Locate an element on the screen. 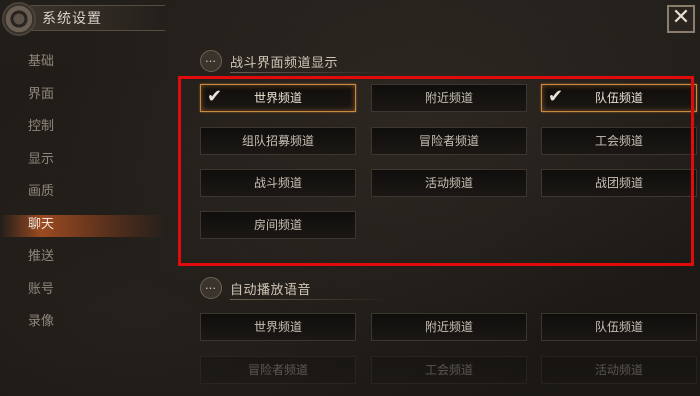 This screenshot has width=700, height=396. sidebar-item-label: 显示 is located at coordinates (41, 159).